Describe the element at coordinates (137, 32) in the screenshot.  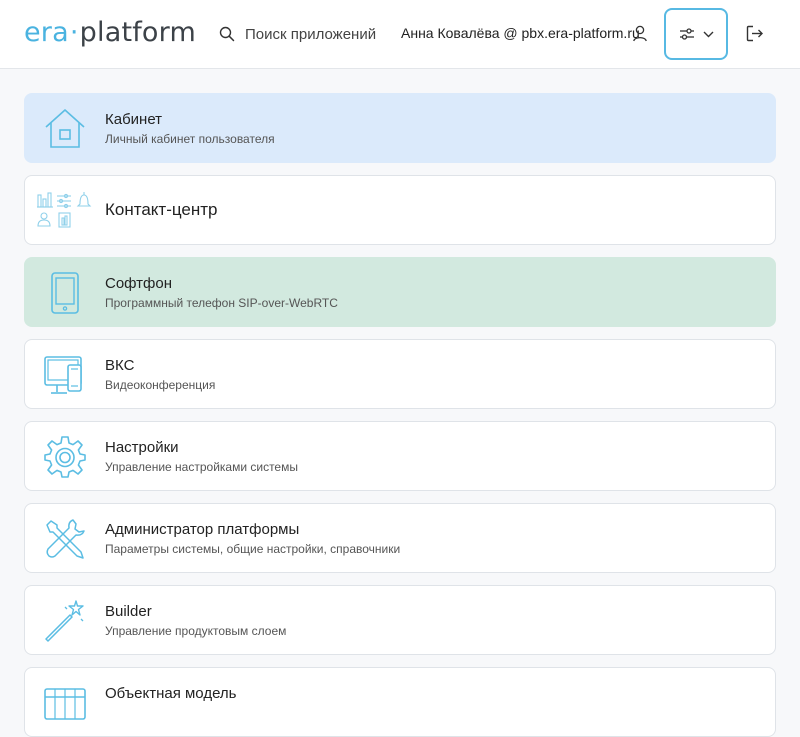
I see `logo-platform-text: platform` at that location.